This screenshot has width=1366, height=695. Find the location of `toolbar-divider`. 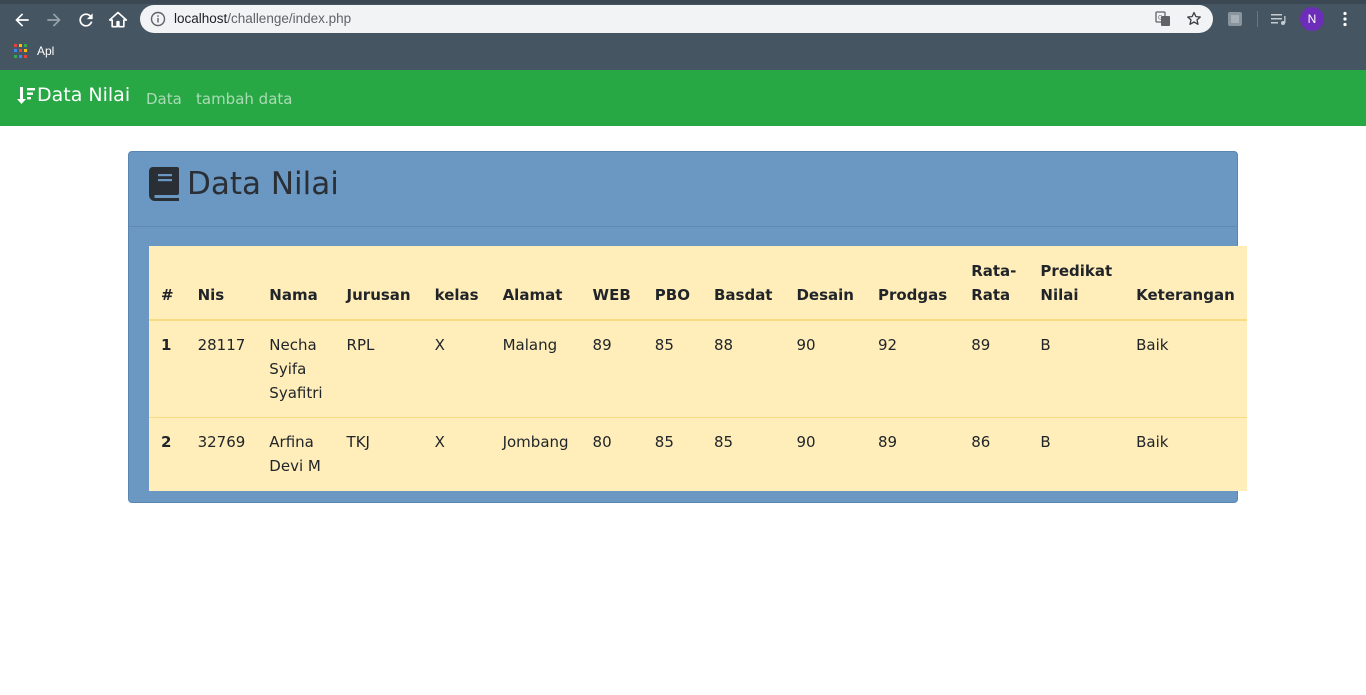

toolbar-divider is located at coordinates (1257, 19).